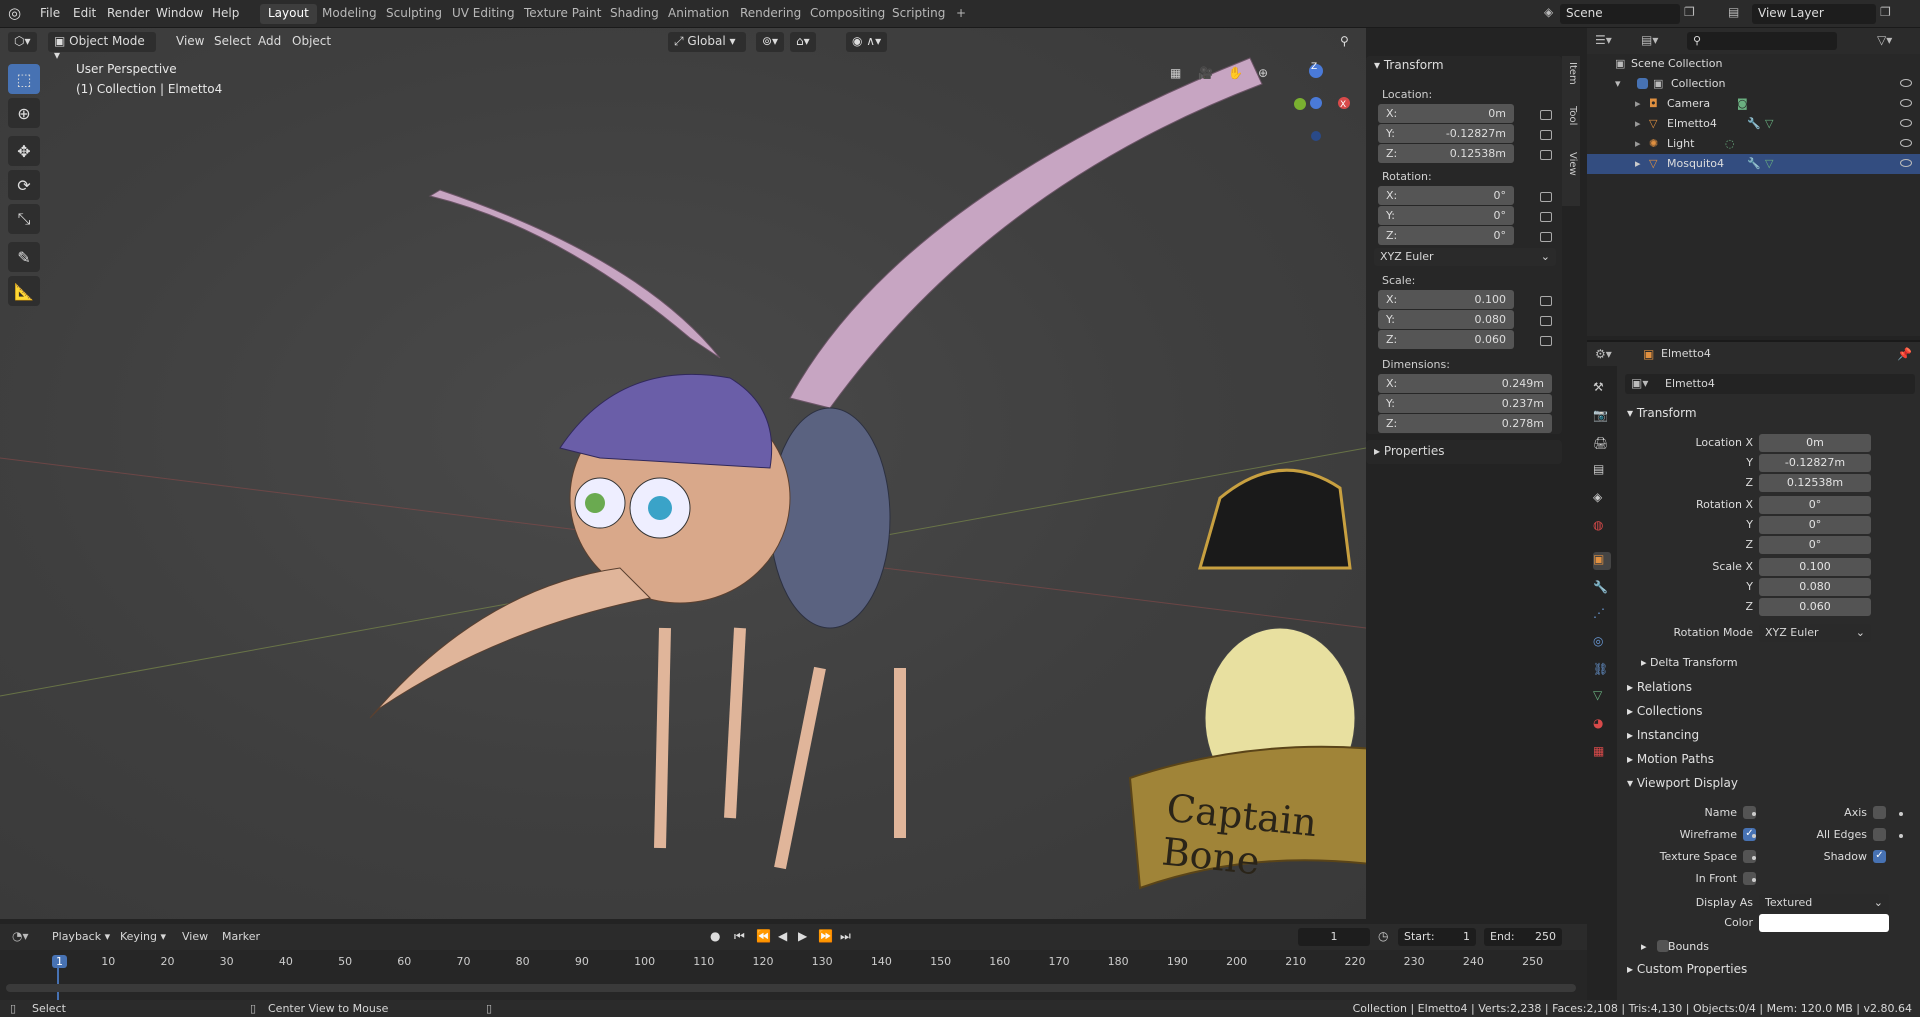  Describe the element at coordinates (1602, 527) in the screenshot. I see `world-tab-icon: ◍` at that location.